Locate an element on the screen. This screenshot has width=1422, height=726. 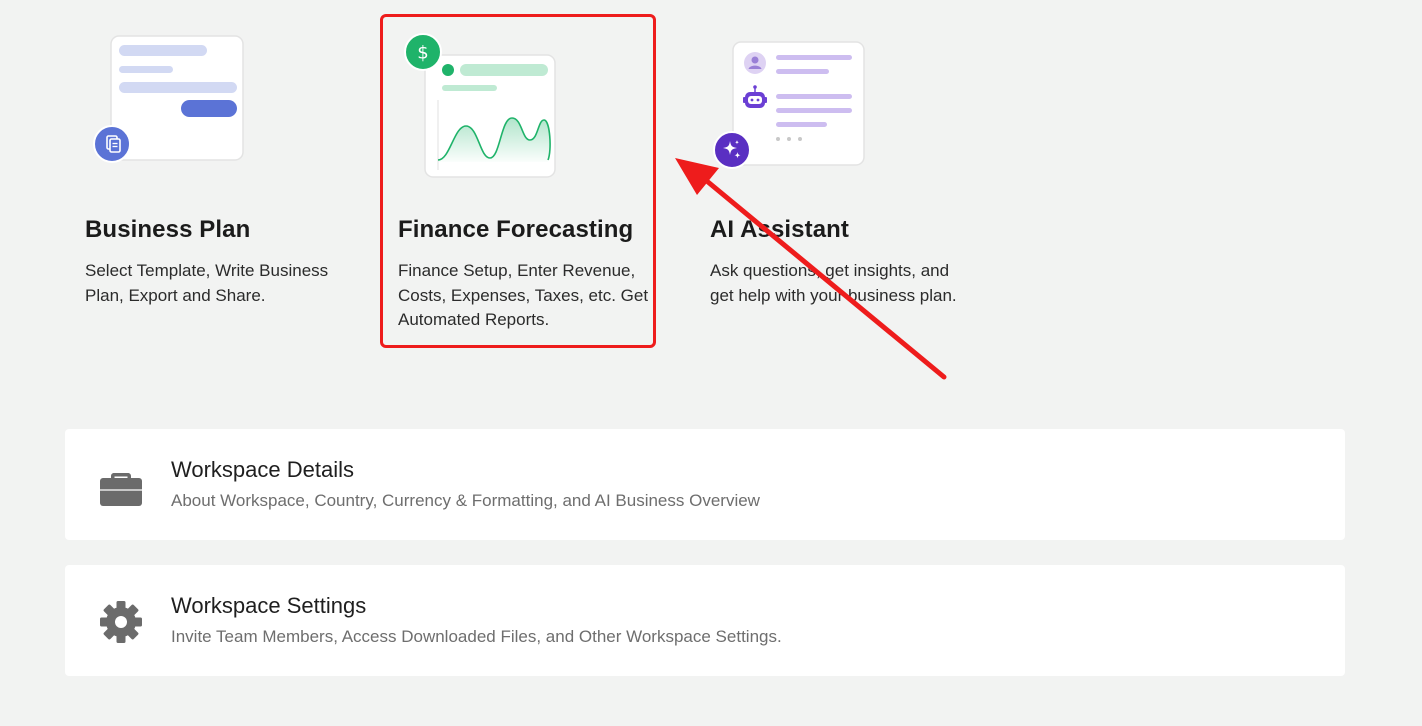
finance-forecasting-title: Finance Forecasting is located at coordinates (516, 229).